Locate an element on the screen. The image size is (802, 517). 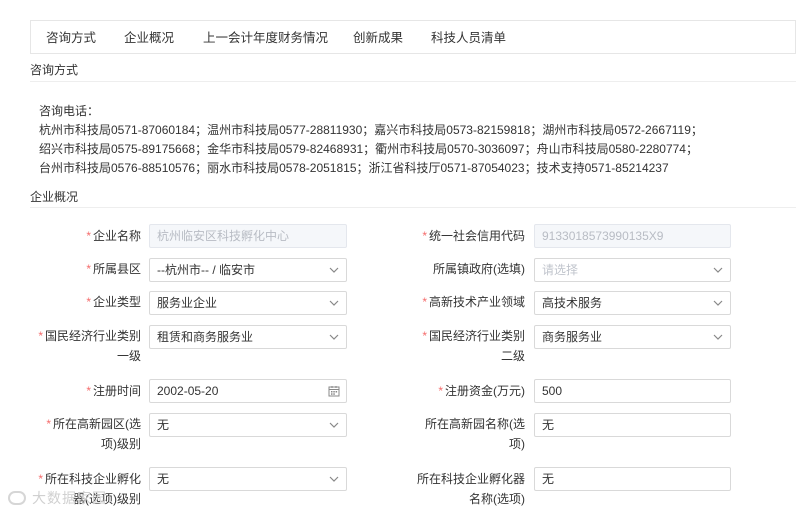
town-gov-select: 请选择 is located at coordinates (632, 270).